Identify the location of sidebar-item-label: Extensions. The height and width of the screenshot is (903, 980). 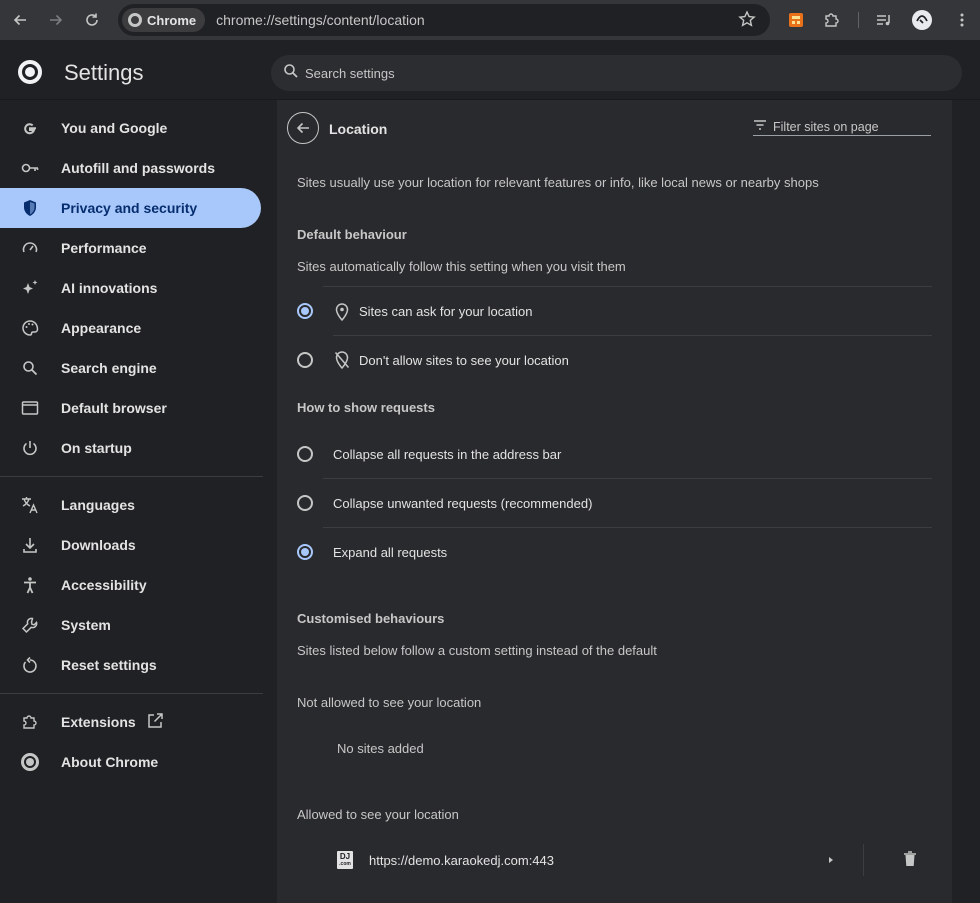
(98, 722).